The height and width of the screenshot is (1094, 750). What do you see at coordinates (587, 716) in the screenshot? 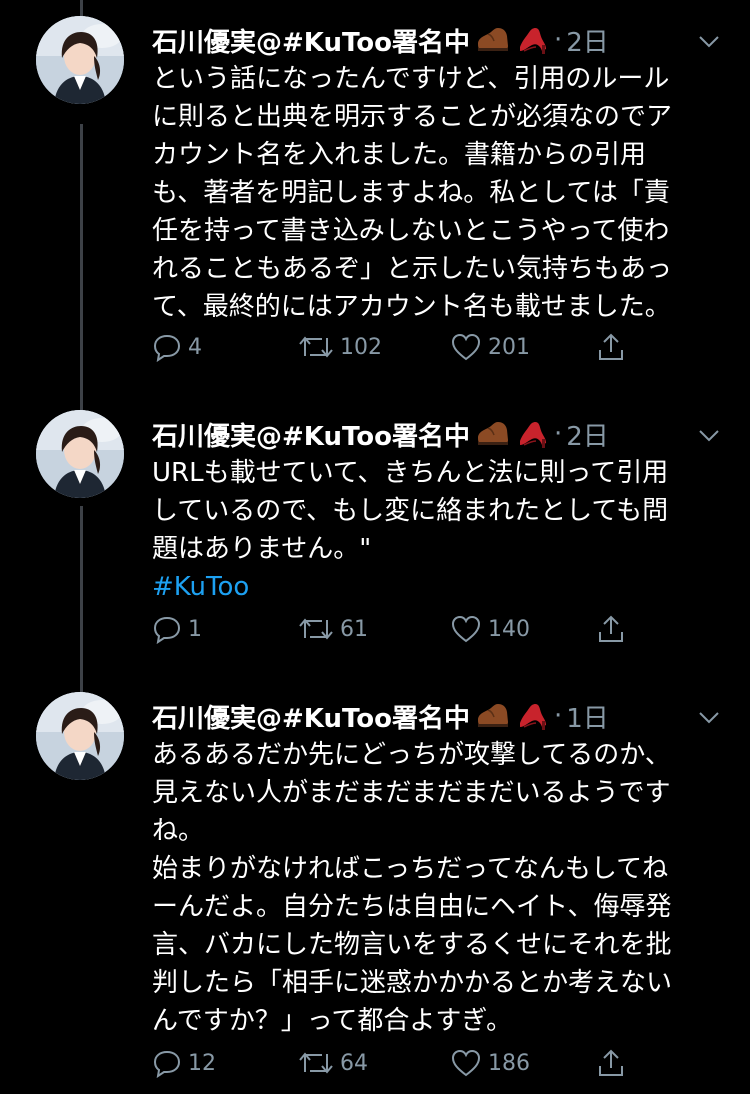
I see `timestamp: 1日` at bounding box center [587, 716].